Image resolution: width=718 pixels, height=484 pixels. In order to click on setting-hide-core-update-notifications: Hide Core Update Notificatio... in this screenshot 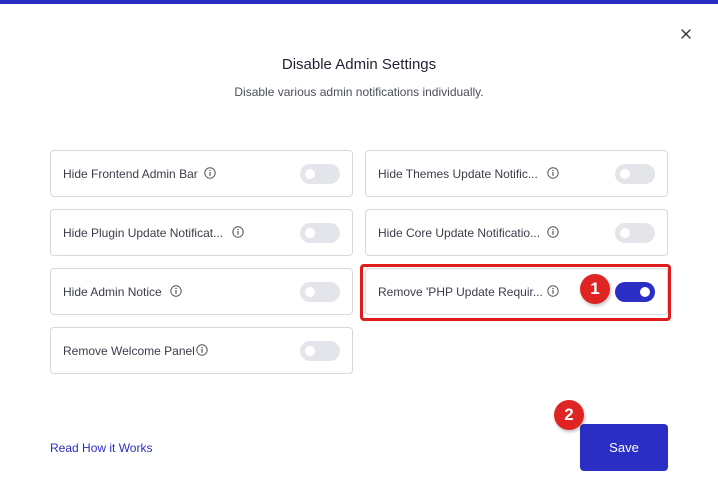, I will do `click(516, 232)`.